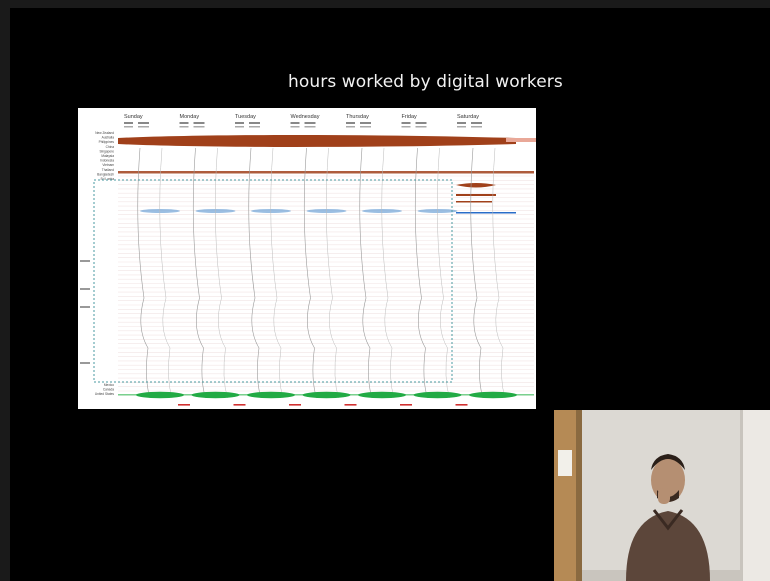 Image resolution: width=770 pixels, height=581 pixels. What do you see at coordinates (410, 117) in the screenshot?
I see `day-label: Friday` at bounding box center [410, 117].